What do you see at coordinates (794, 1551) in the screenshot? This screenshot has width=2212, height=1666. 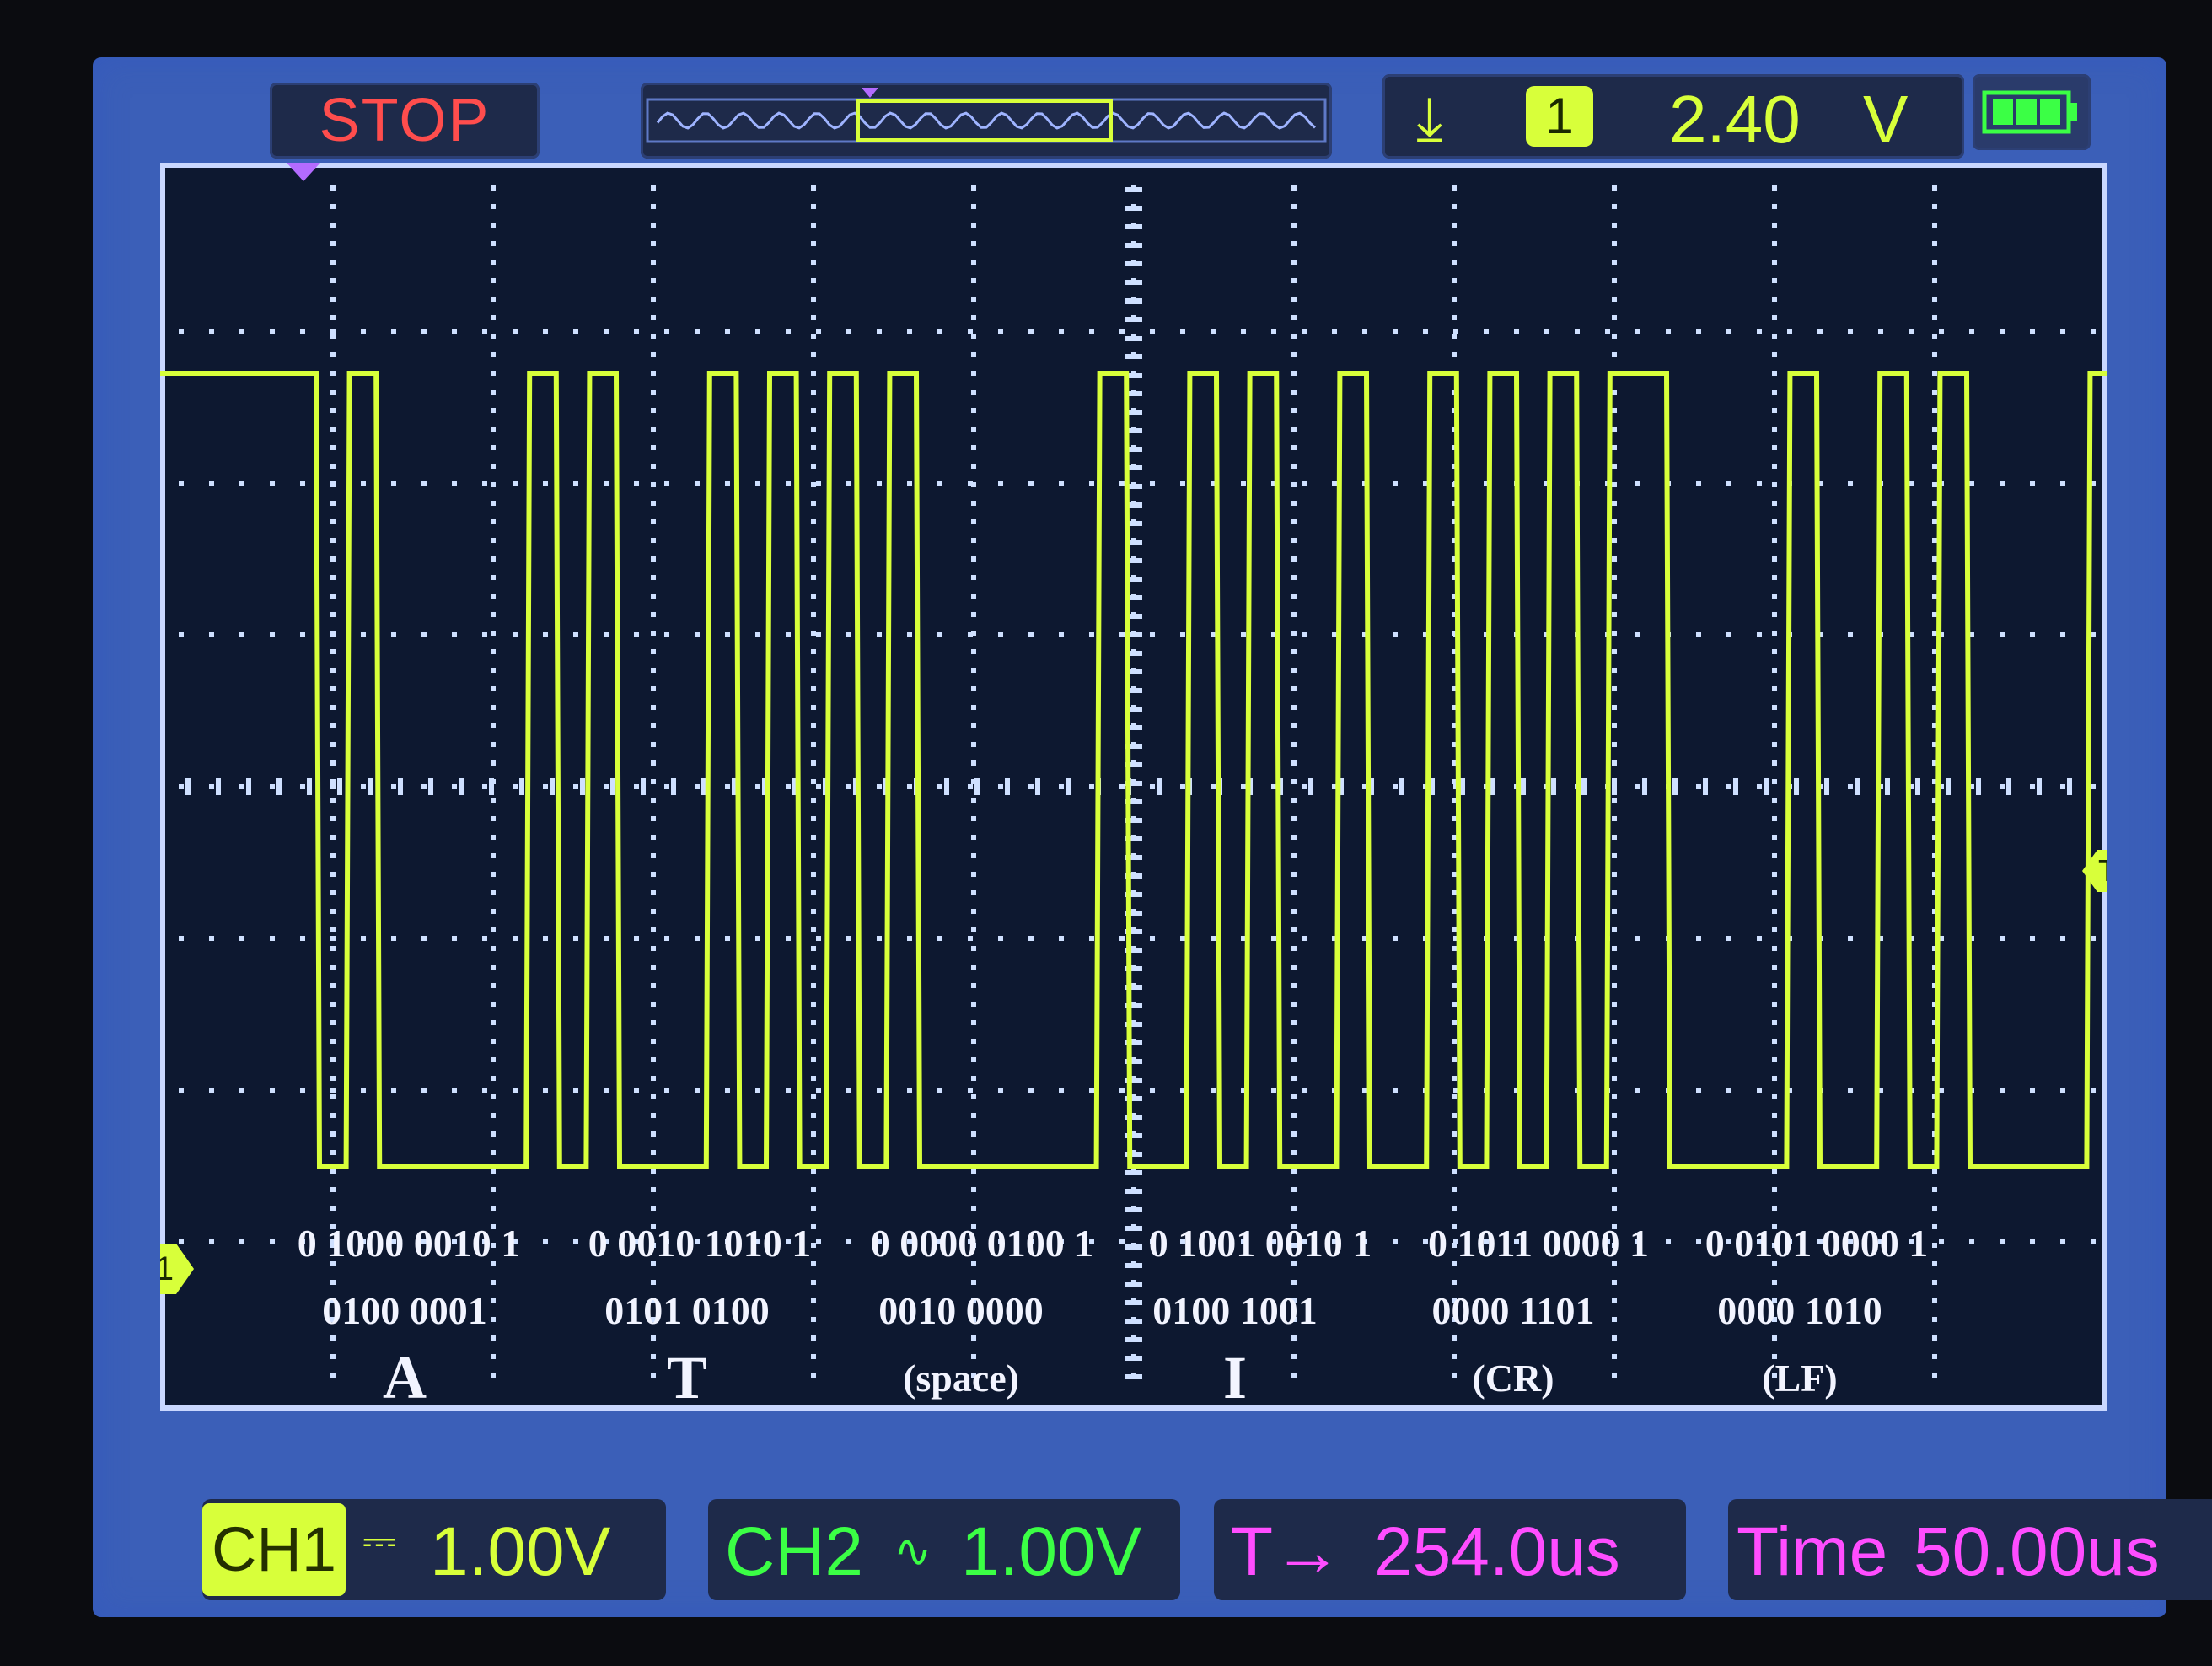 I see `ch2-label: CH2` at bounding box center [794, 1551].